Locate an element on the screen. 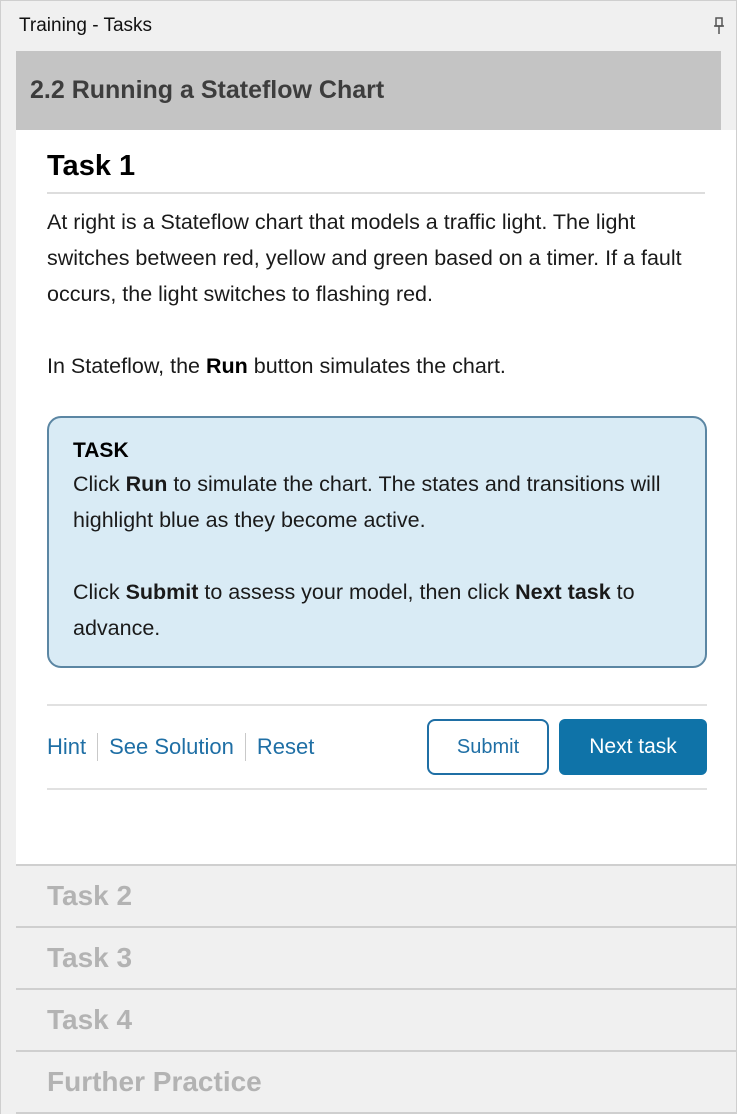 The image size is (737, 1114). task-box-line-2-mid: to assess your model, then click is located at coordinates (357, 592).